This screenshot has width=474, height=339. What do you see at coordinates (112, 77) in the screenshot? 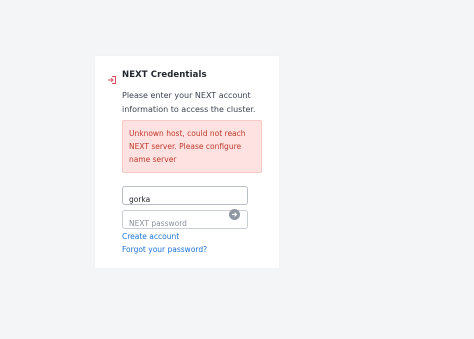
I see `sign-in-icon` at bounding box center [112, 77].